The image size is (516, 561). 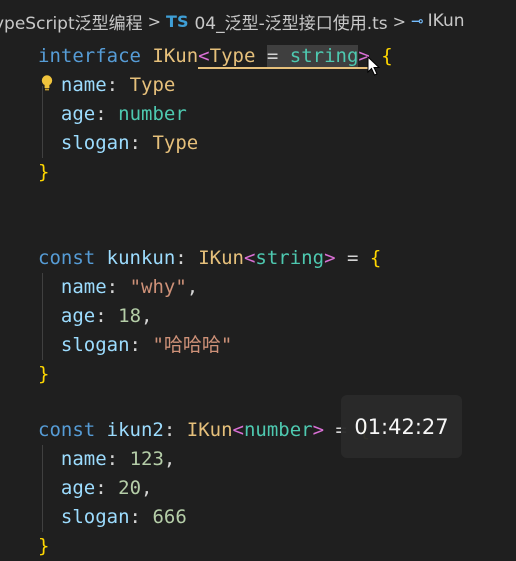 What do you see at coordinates (278, 430) in the screenshot?
I see `type-arg: number` at bounding box center [278, 430].